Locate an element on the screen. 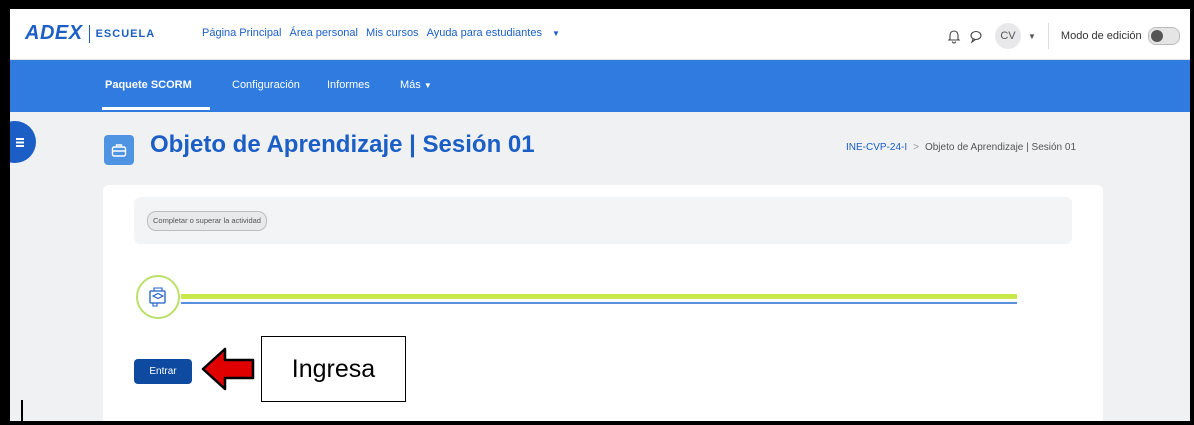 This screenshot has height=425, width=1194. logo-divider is located at coordinates (89, 33).